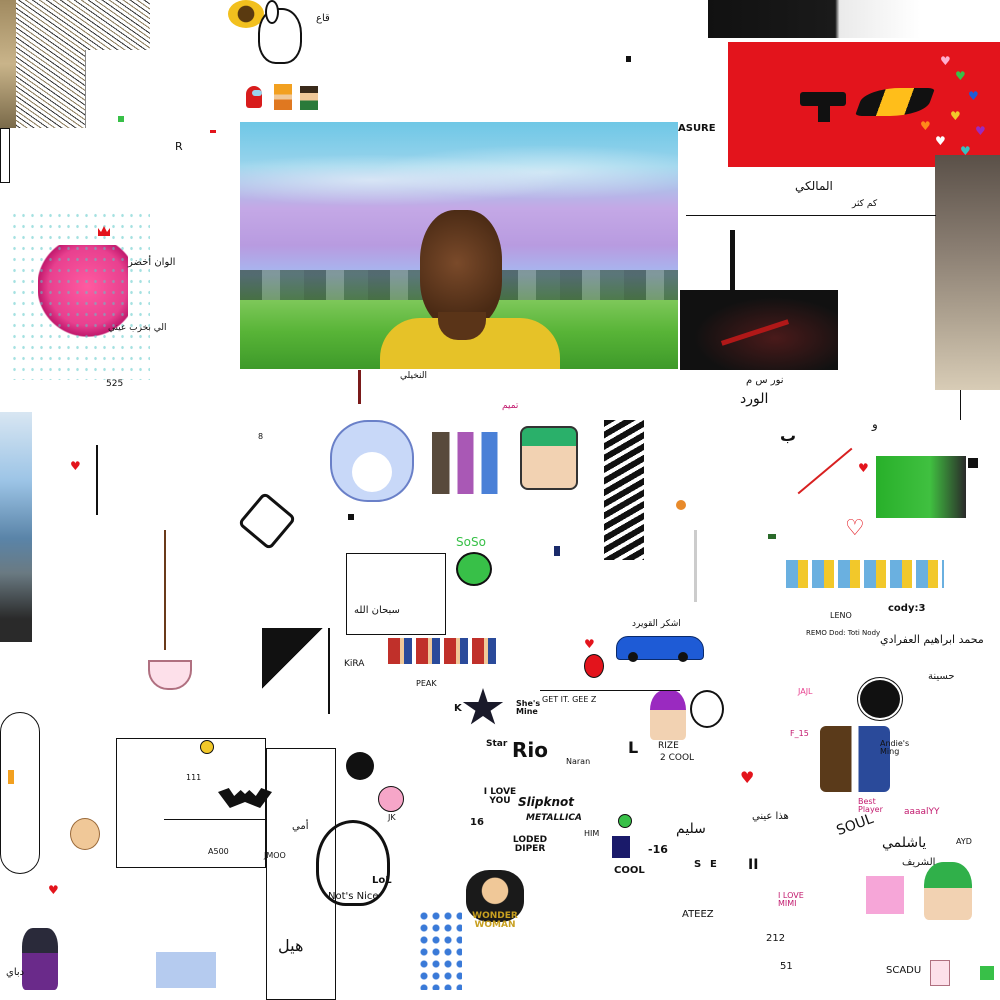 Image resolution: width=1000 pixels, height=1000 pixels. I want to click on text-mimi: I LOVE MIMI, so click(791, 899).